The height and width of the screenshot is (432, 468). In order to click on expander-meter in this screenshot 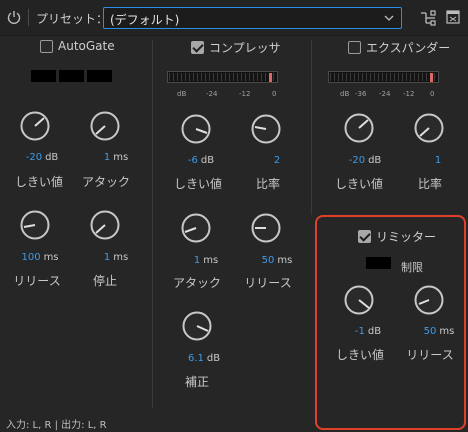, I will do `click(383, 77)`.